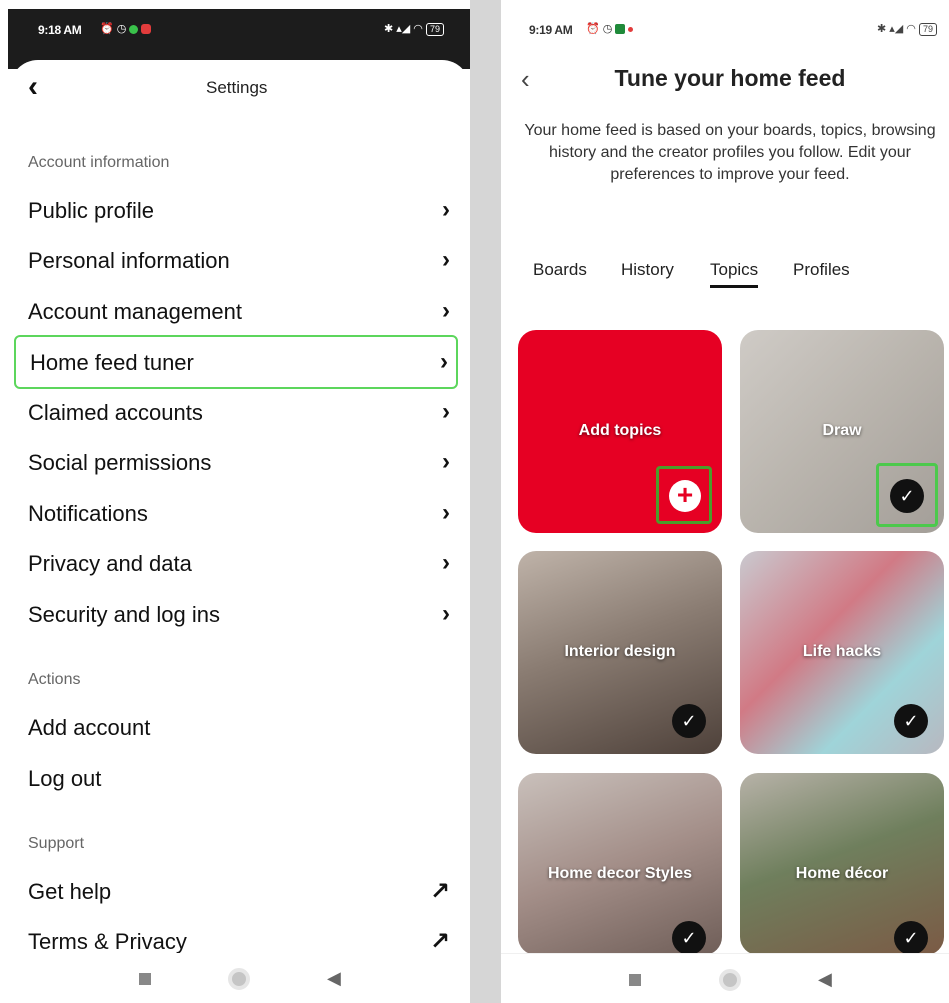 The height and width of the screenshot is (1003, 949). Describe the element at coordinates (88, 513) in the screenshot. I see `menu-item-label: Notifications` at that location.